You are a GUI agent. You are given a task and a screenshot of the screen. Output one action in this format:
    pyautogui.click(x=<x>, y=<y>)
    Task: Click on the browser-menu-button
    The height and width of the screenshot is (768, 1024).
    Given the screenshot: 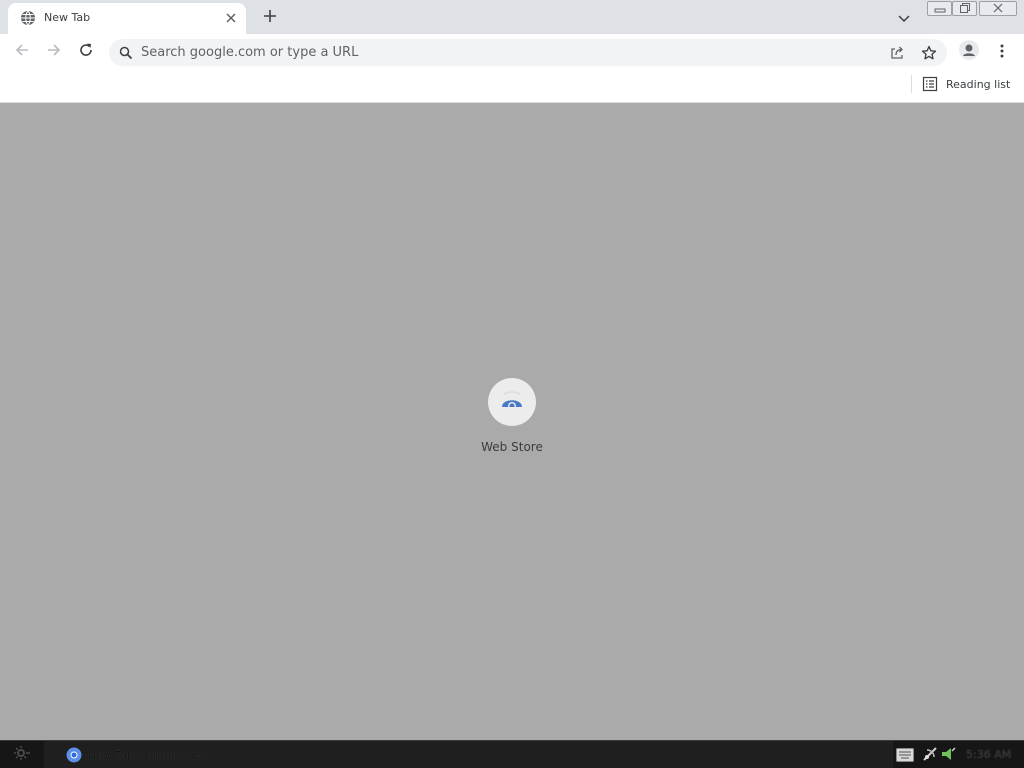 What is the action you would take?
    pyautogui.click(x=1002, y=52)
    